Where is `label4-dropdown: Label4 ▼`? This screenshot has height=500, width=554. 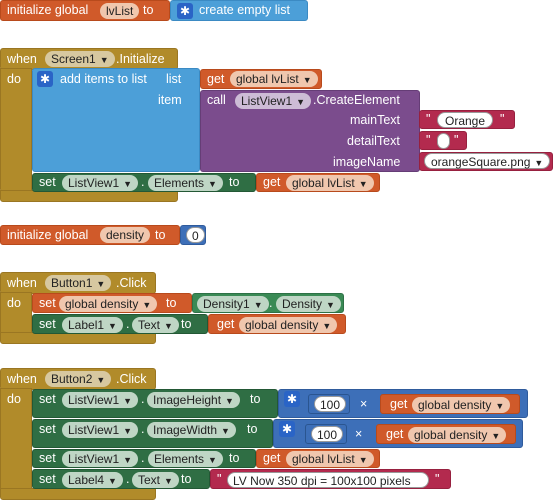
label4-dropdown: Label4 ▼ is located at coordinates (92, 480).